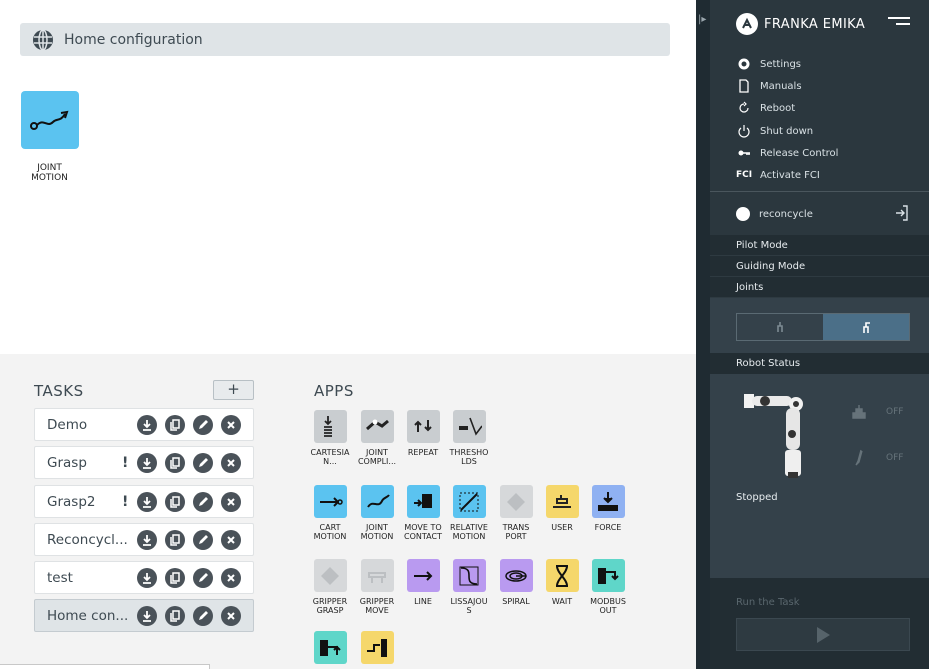 Image resolution: width=929 pixels, height=669 pixels. Describe the element at coordinates (769, 86) in the screenshot. I see `menu-item-manuals: Manuals` at that location.